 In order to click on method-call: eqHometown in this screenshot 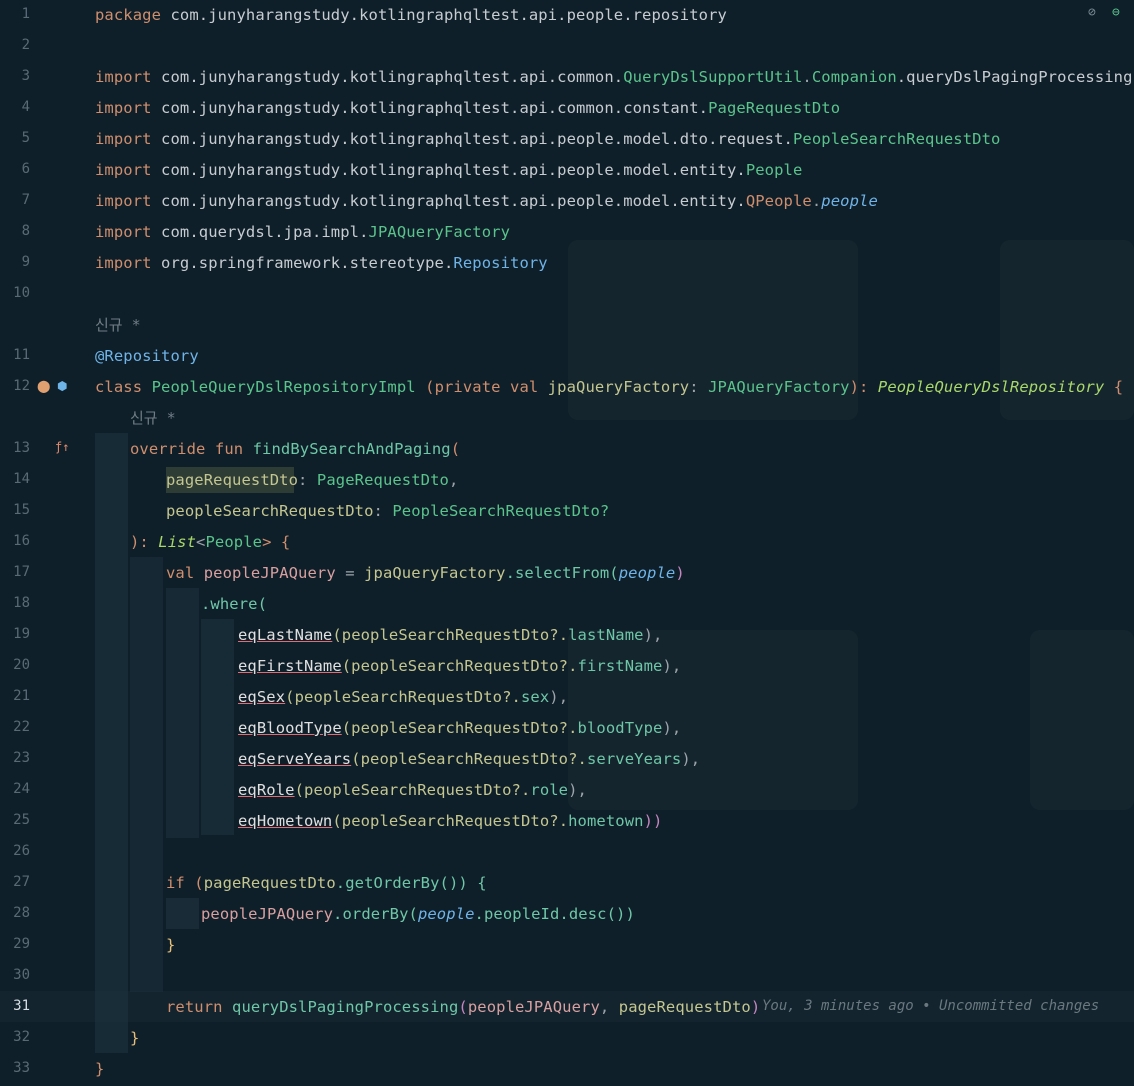, I will do `click(285, 821)`.